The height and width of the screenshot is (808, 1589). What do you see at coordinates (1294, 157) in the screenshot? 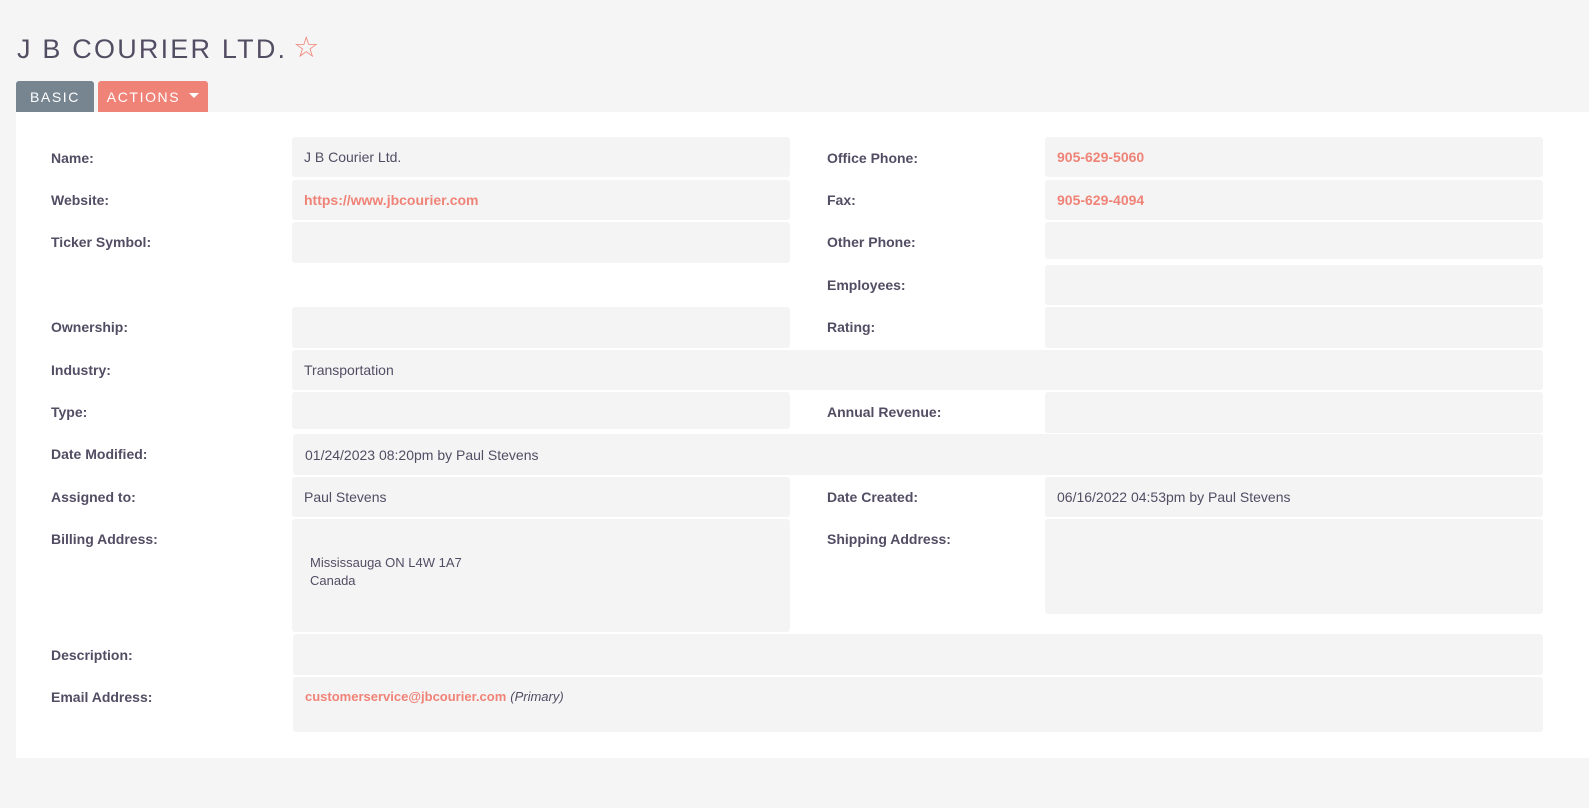
I see `field-office-phone: 905-629-5060` at bounding box center [1294, 157].